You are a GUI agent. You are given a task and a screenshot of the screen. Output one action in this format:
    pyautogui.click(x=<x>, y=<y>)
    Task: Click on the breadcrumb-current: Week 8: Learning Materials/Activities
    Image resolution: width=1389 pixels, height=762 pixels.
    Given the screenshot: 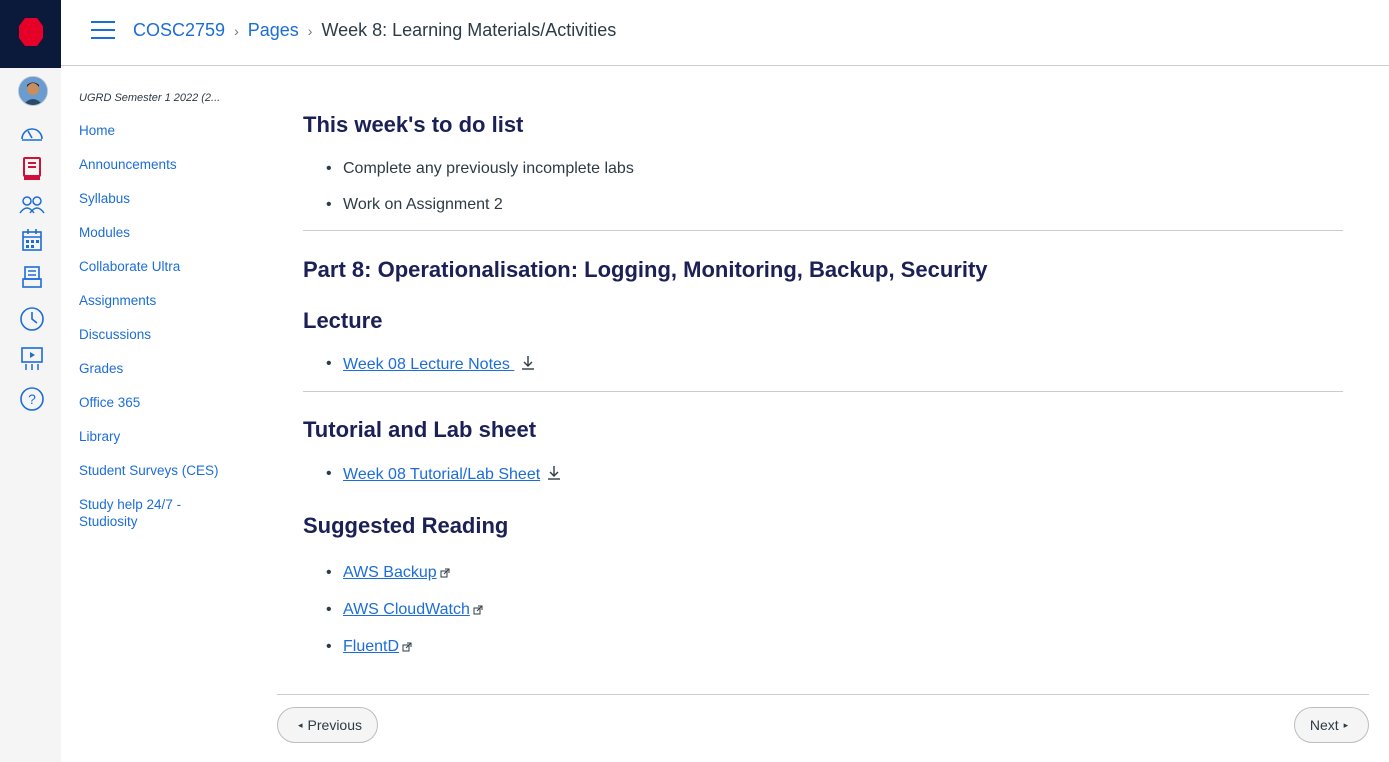 What is the action you would take?
    pyautogui.click(x=469, y=30)
    